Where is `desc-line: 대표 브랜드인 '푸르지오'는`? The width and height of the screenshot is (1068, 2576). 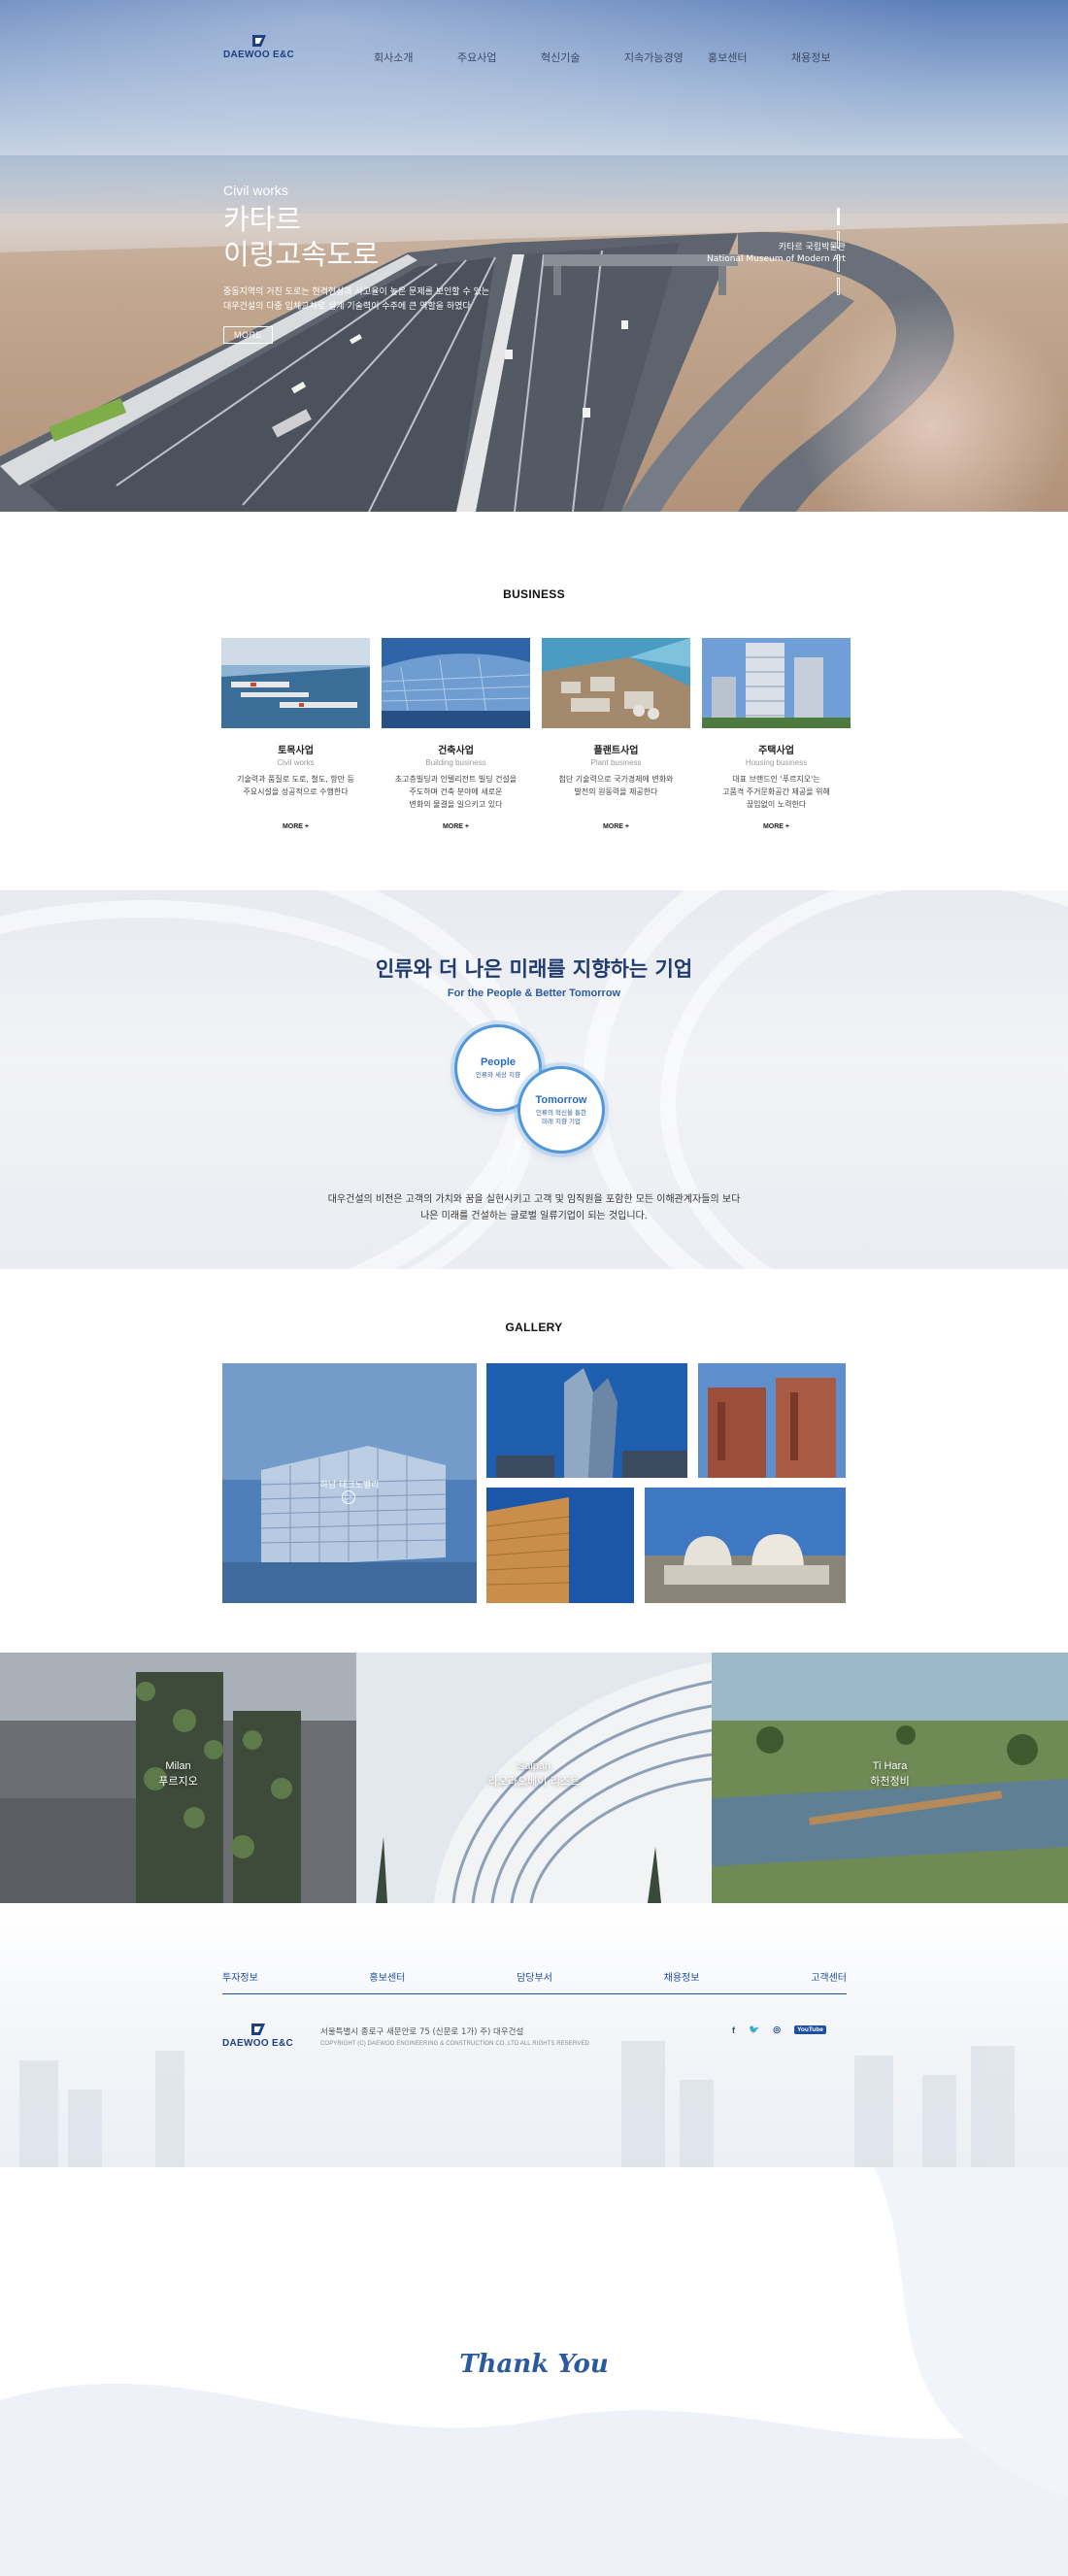
desc-line: 대표 브랜드인 '푸르지오'는 is located at coordinates (776, 780).